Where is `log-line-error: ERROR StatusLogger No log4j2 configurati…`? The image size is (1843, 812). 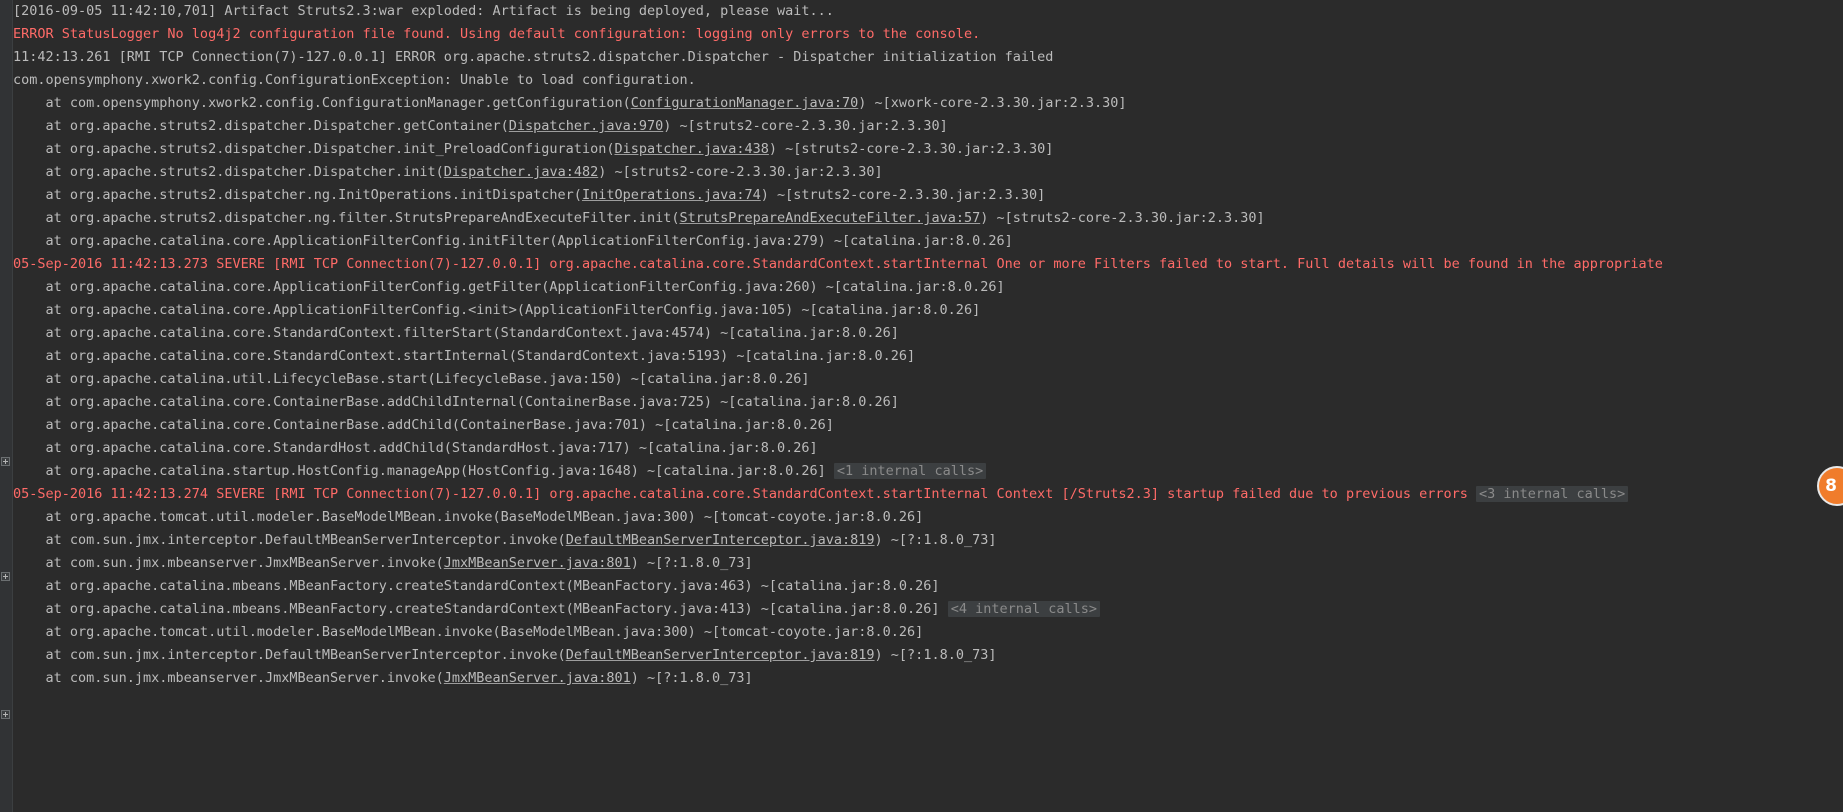
log-line-error: ERROR StatusLogger No log4j2 configurati… is located at coordinates (928, 34).